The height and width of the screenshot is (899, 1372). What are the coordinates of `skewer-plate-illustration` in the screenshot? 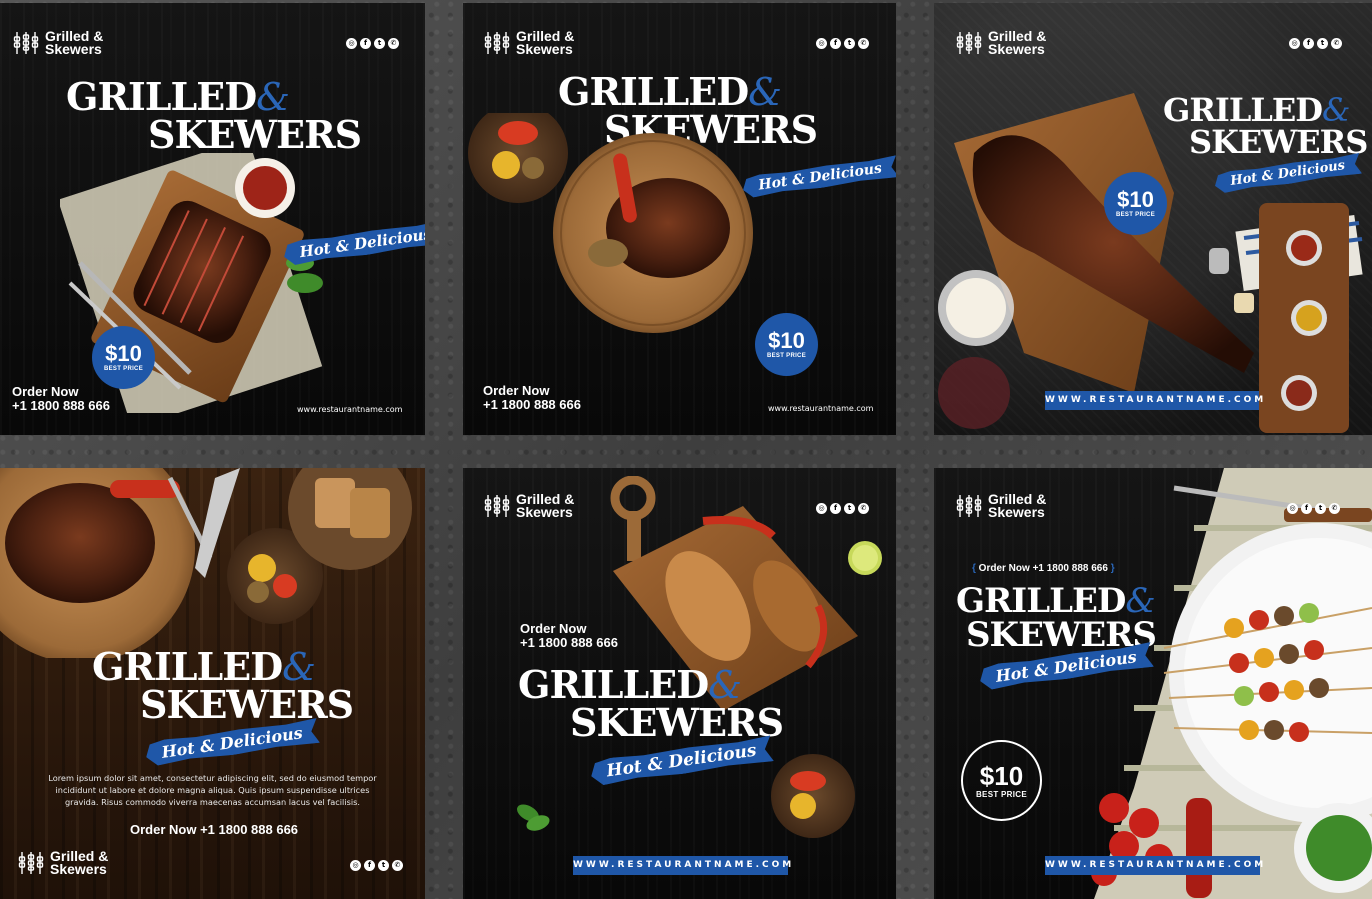 It's located at (1231, 683).